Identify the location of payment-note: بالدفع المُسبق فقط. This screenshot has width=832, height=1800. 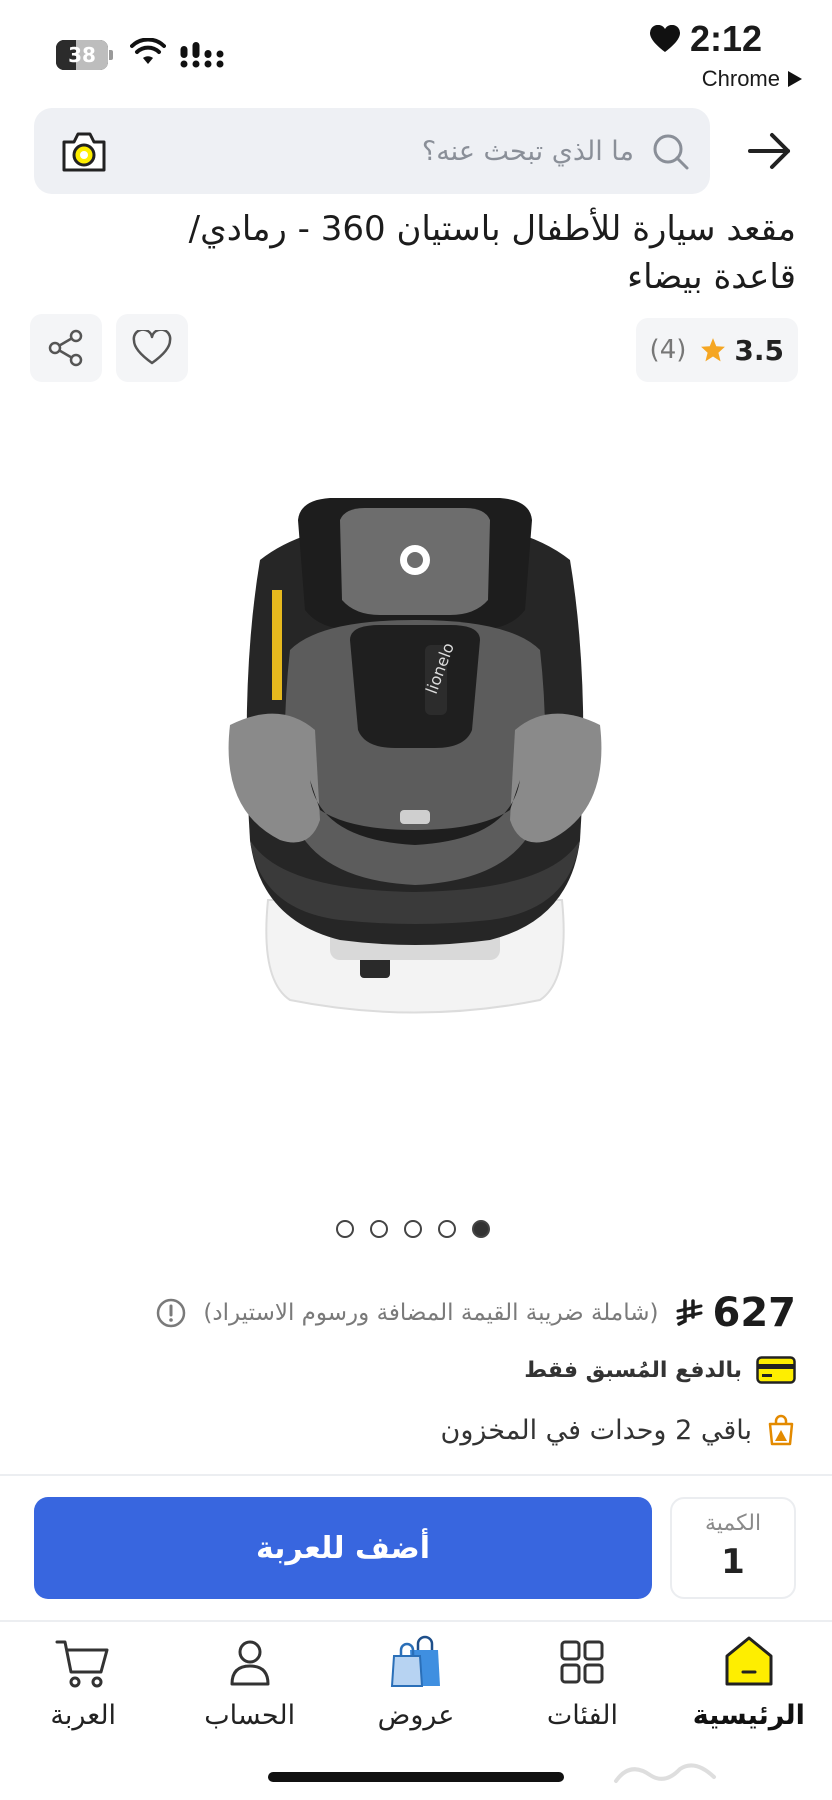
(633, 1370).